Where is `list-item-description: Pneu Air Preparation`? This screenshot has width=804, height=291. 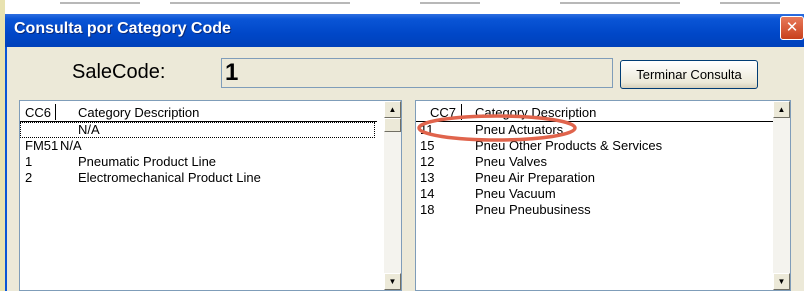
list-item-description: Pneu Air Preparation is located at coordinates (535, 177).